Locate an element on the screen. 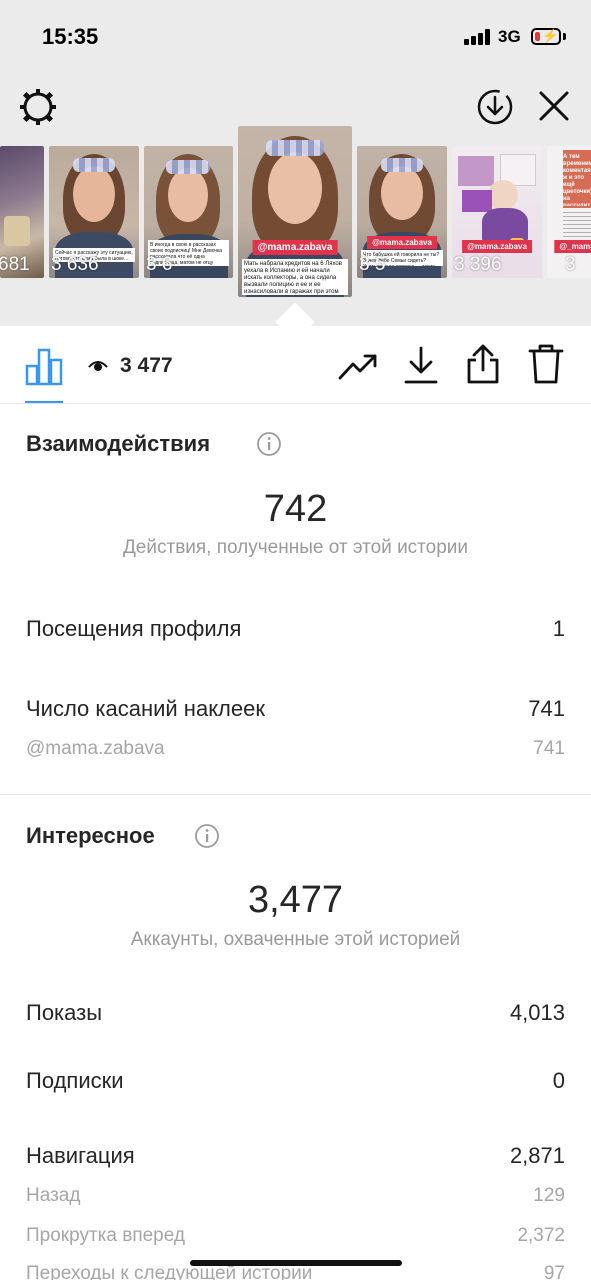 The image size is (591, 1280). interactions-total: 742 is located at coordinates (295, 509).